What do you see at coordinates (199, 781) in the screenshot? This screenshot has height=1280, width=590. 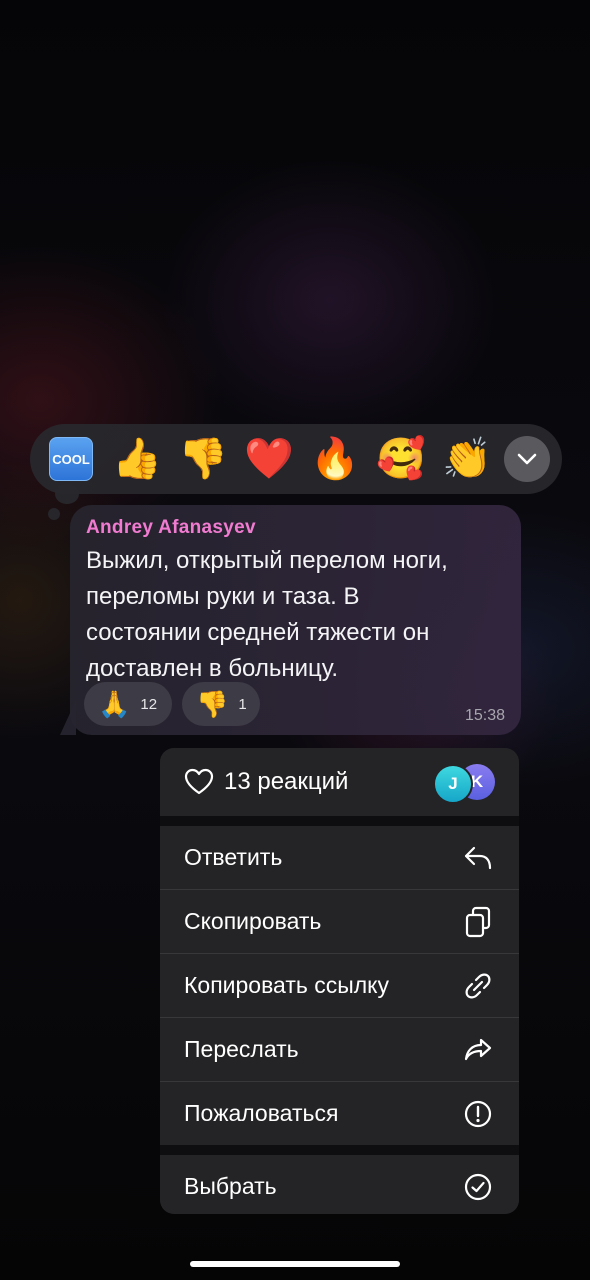 I see `heart-outline-icon` at bounding box center [199, 781].